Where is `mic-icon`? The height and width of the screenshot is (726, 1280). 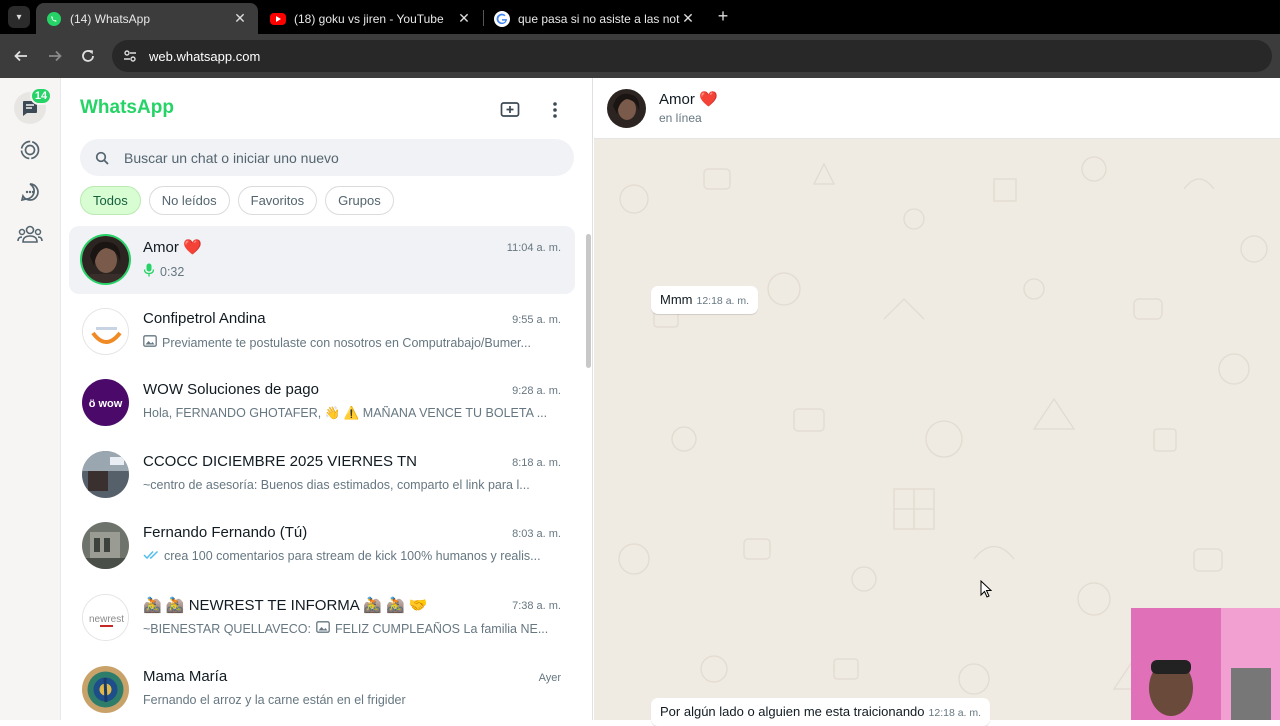
mic-icon is located at coordinates (149, 271).